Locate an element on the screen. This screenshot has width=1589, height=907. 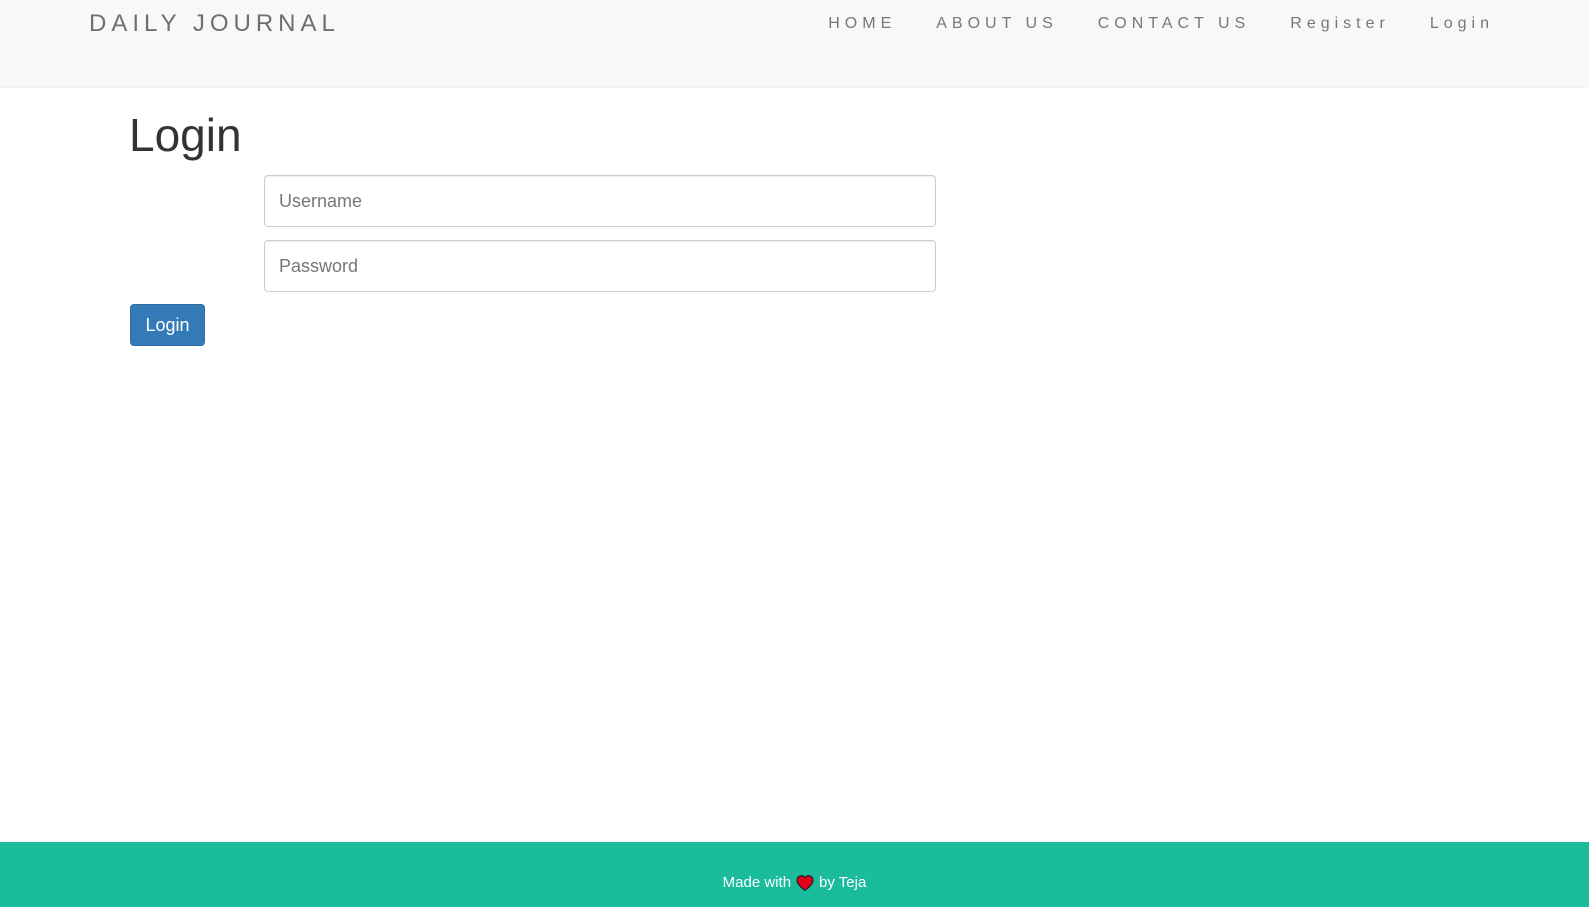
nav-item-register: Register is located at coordinates (1340, 24).